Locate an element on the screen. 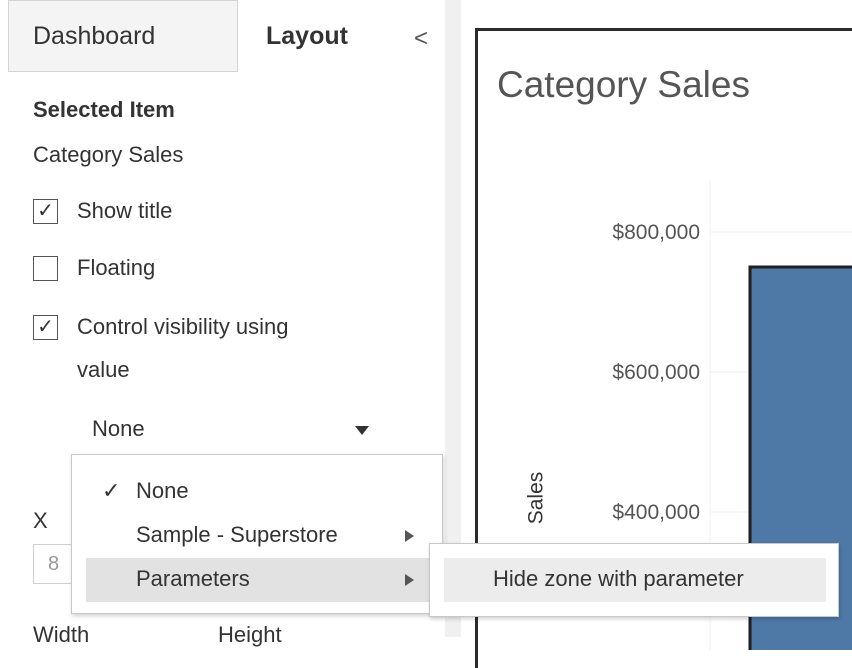 The width and height of the screenshot is (852, 668). show-title-checkbox: ✓ is located at coordinates (45, 211).